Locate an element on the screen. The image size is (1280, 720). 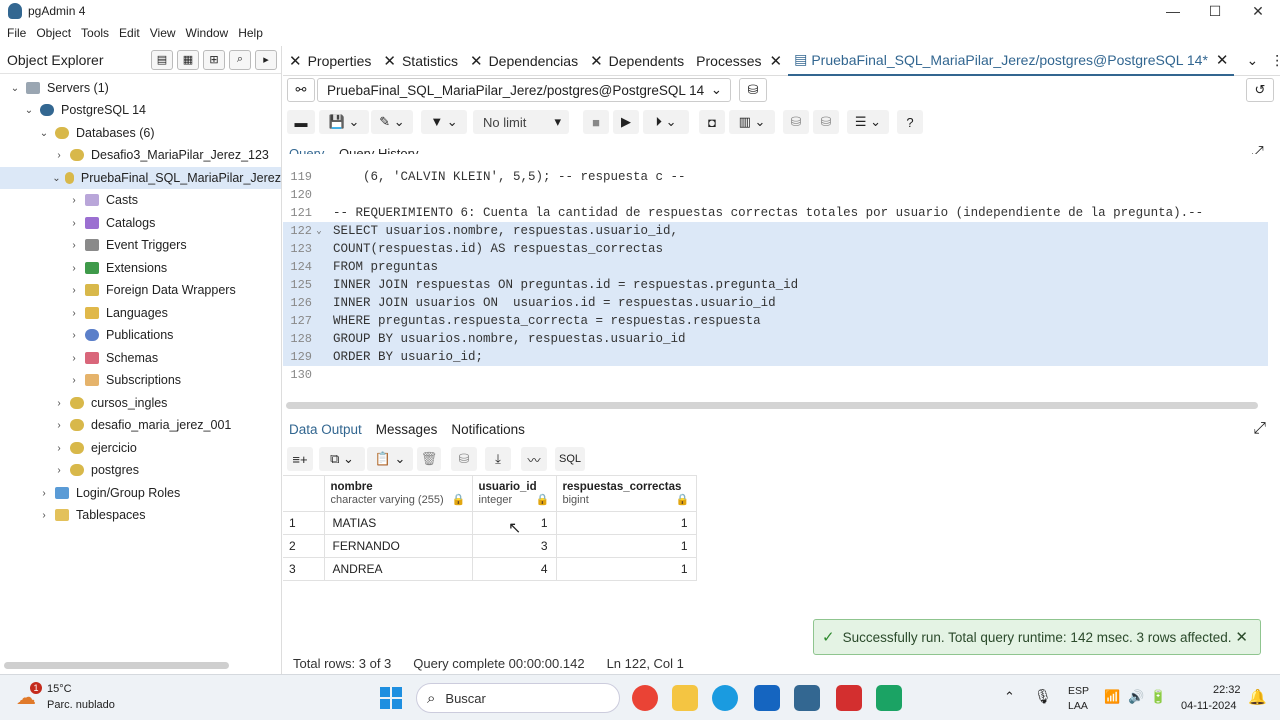
tab-notifications: Notifications is located at coordinates (488, 429).